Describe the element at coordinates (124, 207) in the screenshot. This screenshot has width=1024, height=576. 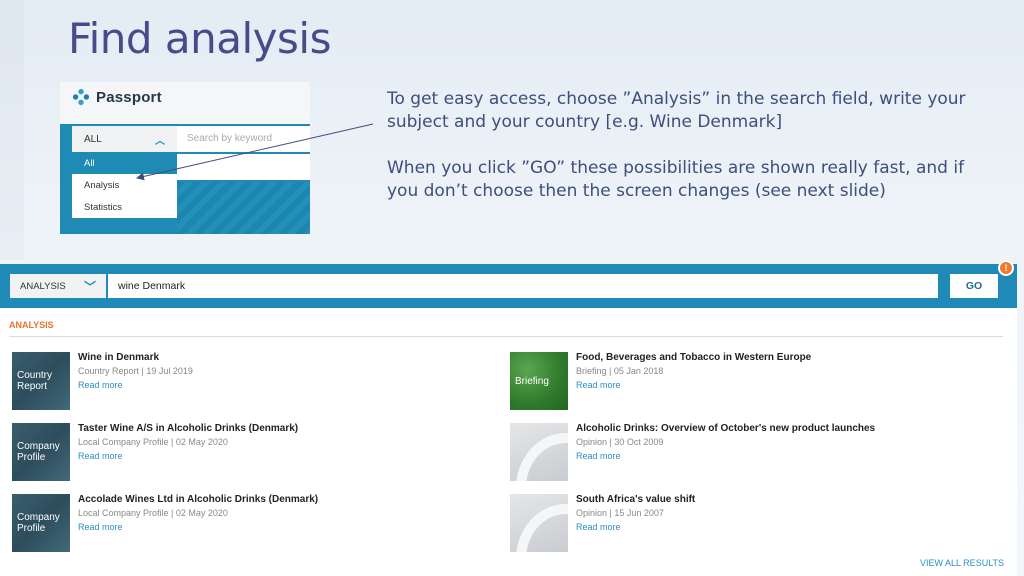
I see `dropdown-option-statistics: Statistics` at that location.